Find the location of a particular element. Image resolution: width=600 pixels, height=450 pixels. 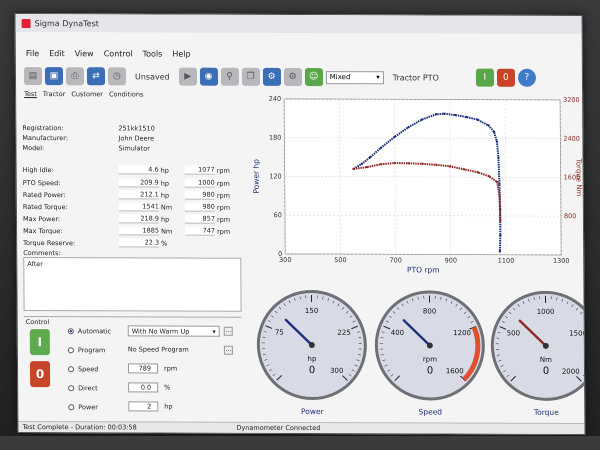

power-unit: hp is located at coordinates (168, 406).